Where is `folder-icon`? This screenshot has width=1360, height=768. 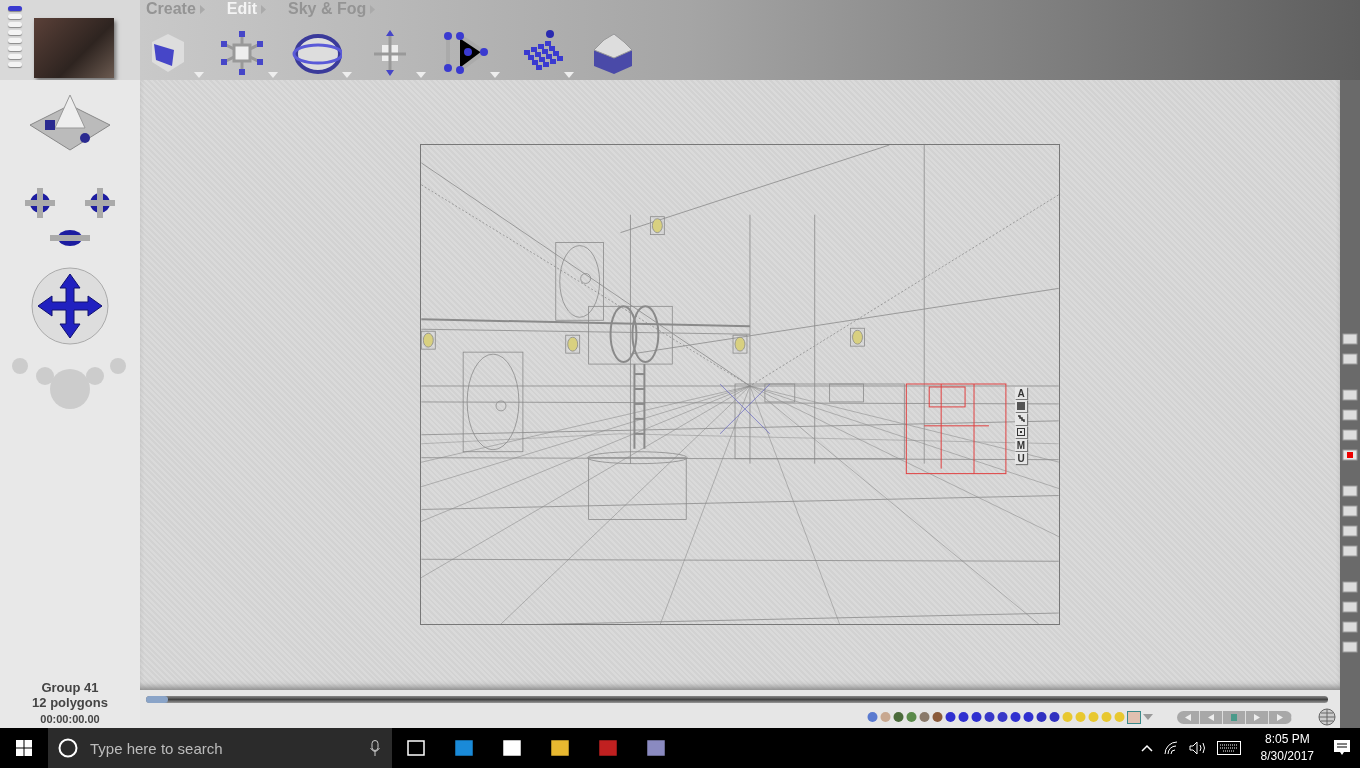
folder-icon is located at coordinates (560, 748).